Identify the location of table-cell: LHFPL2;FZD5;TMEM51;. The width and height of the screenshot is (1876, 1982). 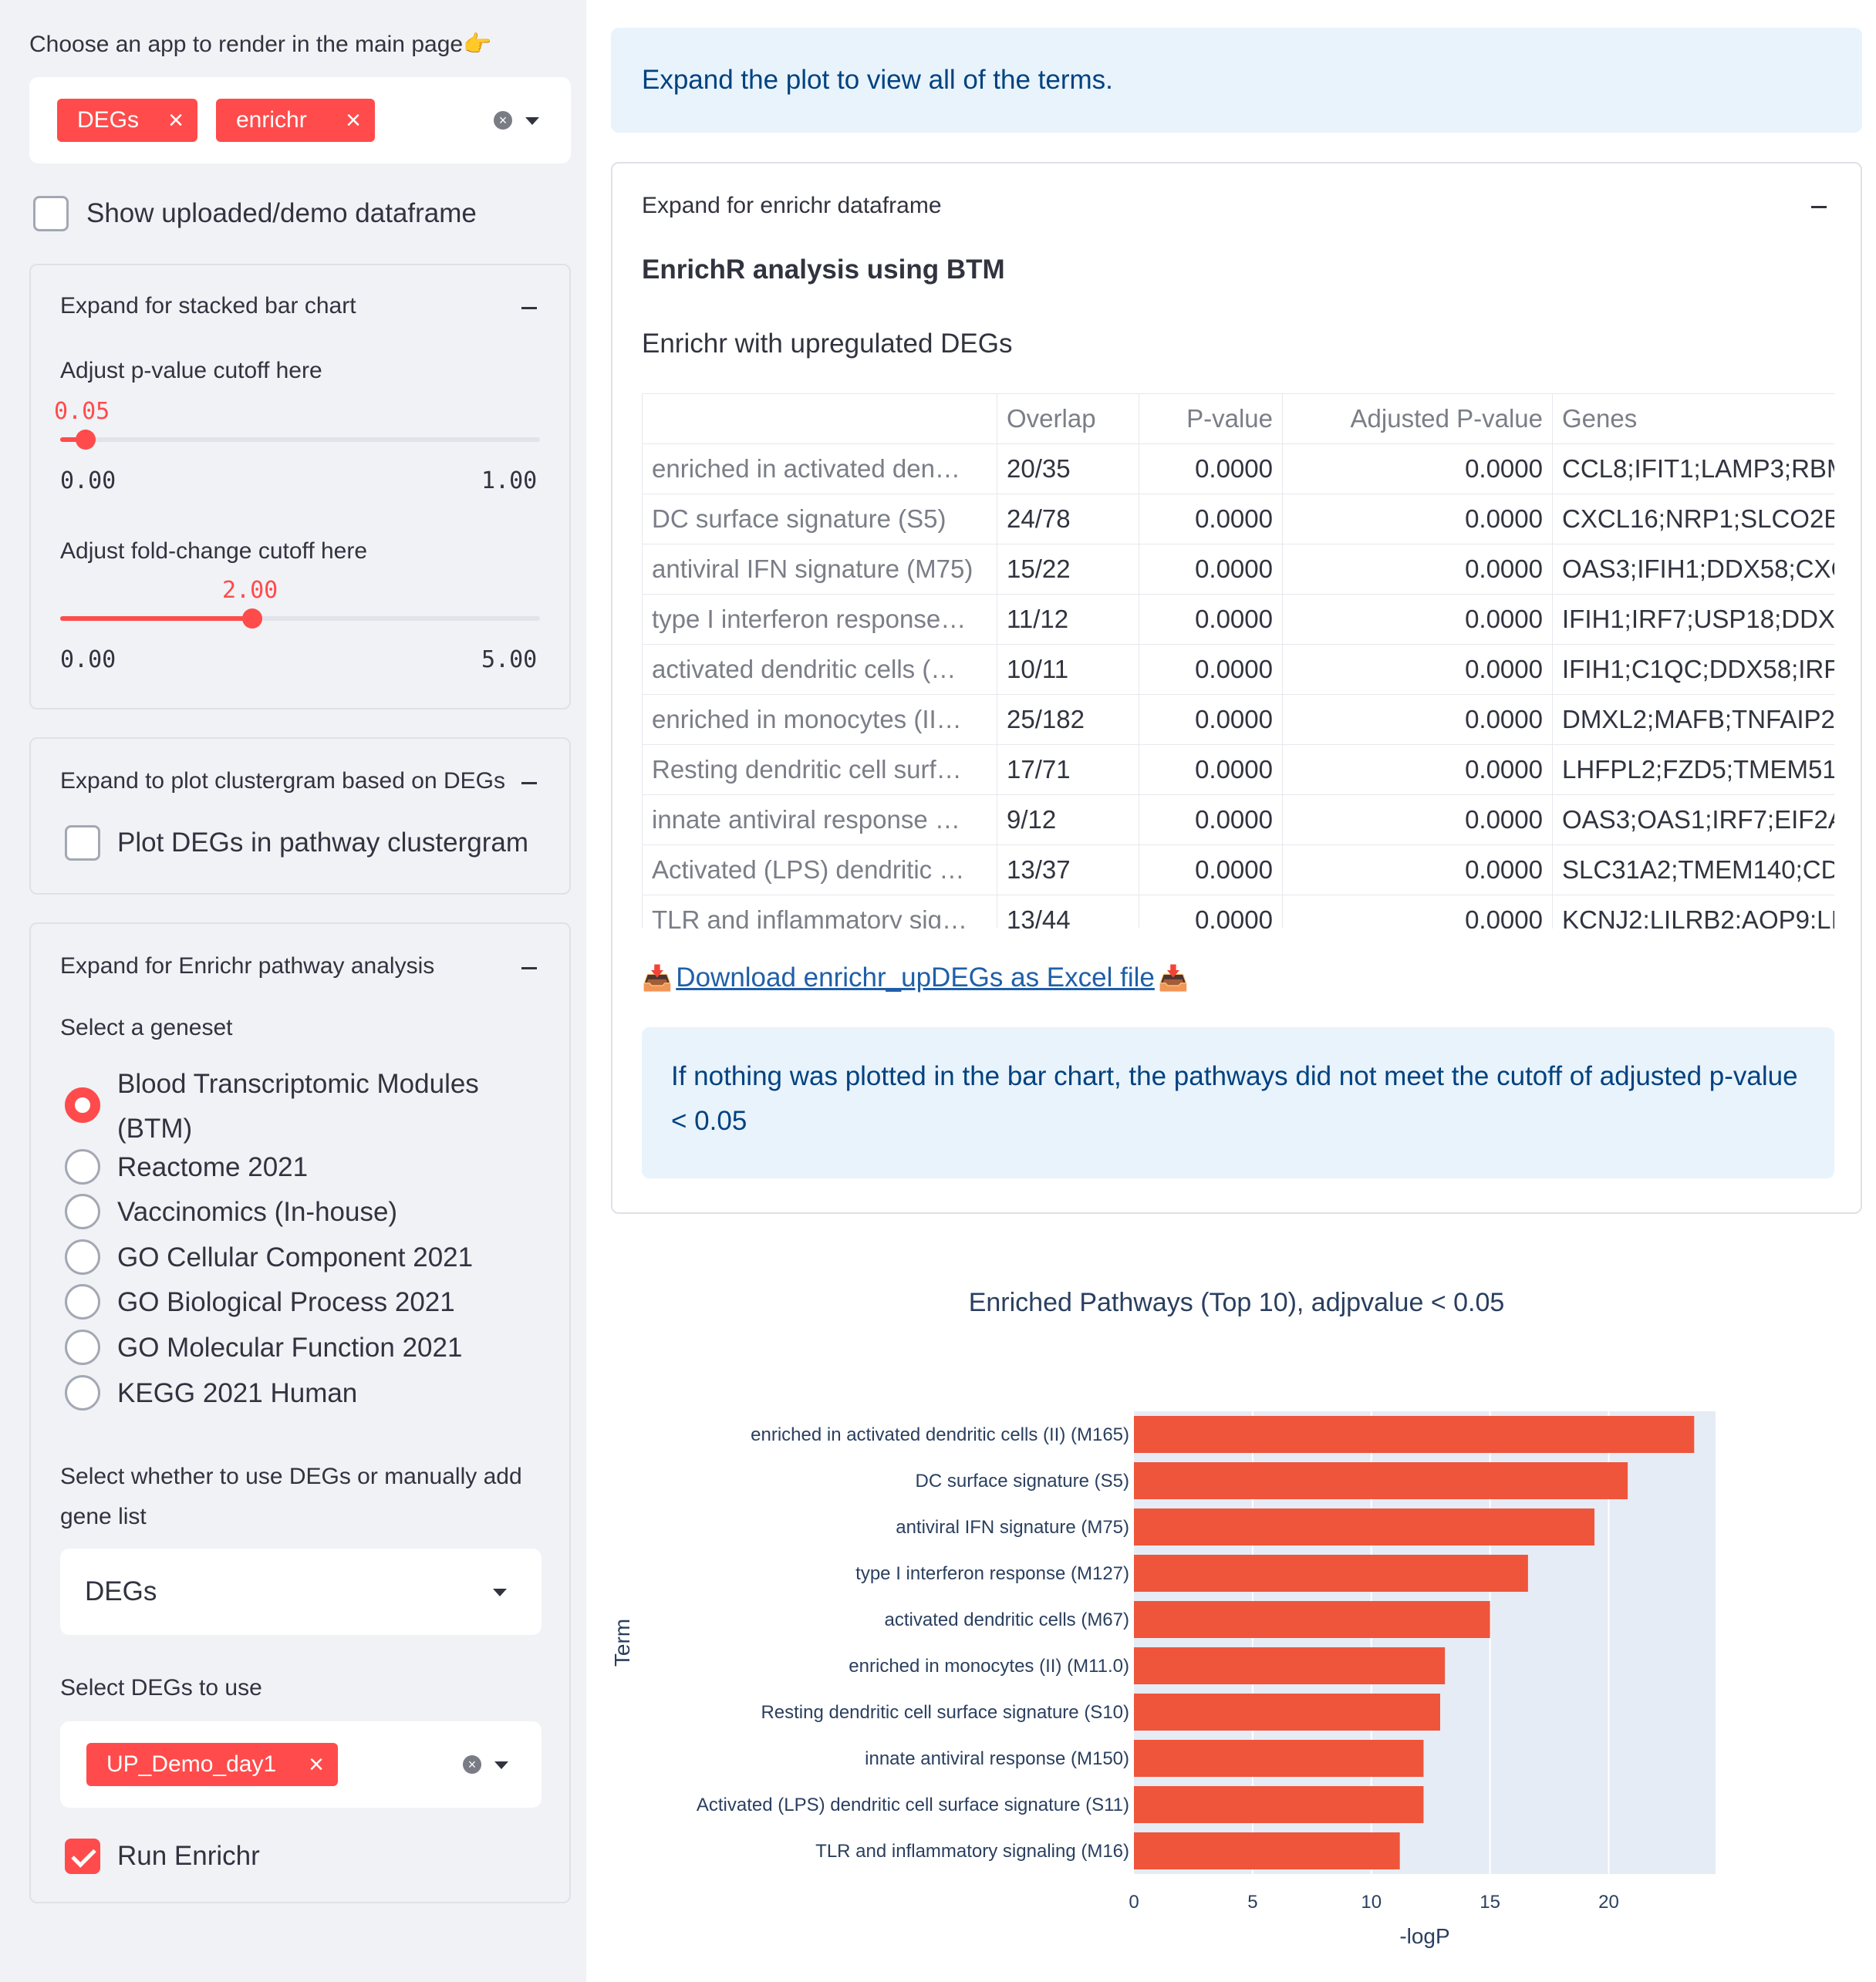
(1693, 769).